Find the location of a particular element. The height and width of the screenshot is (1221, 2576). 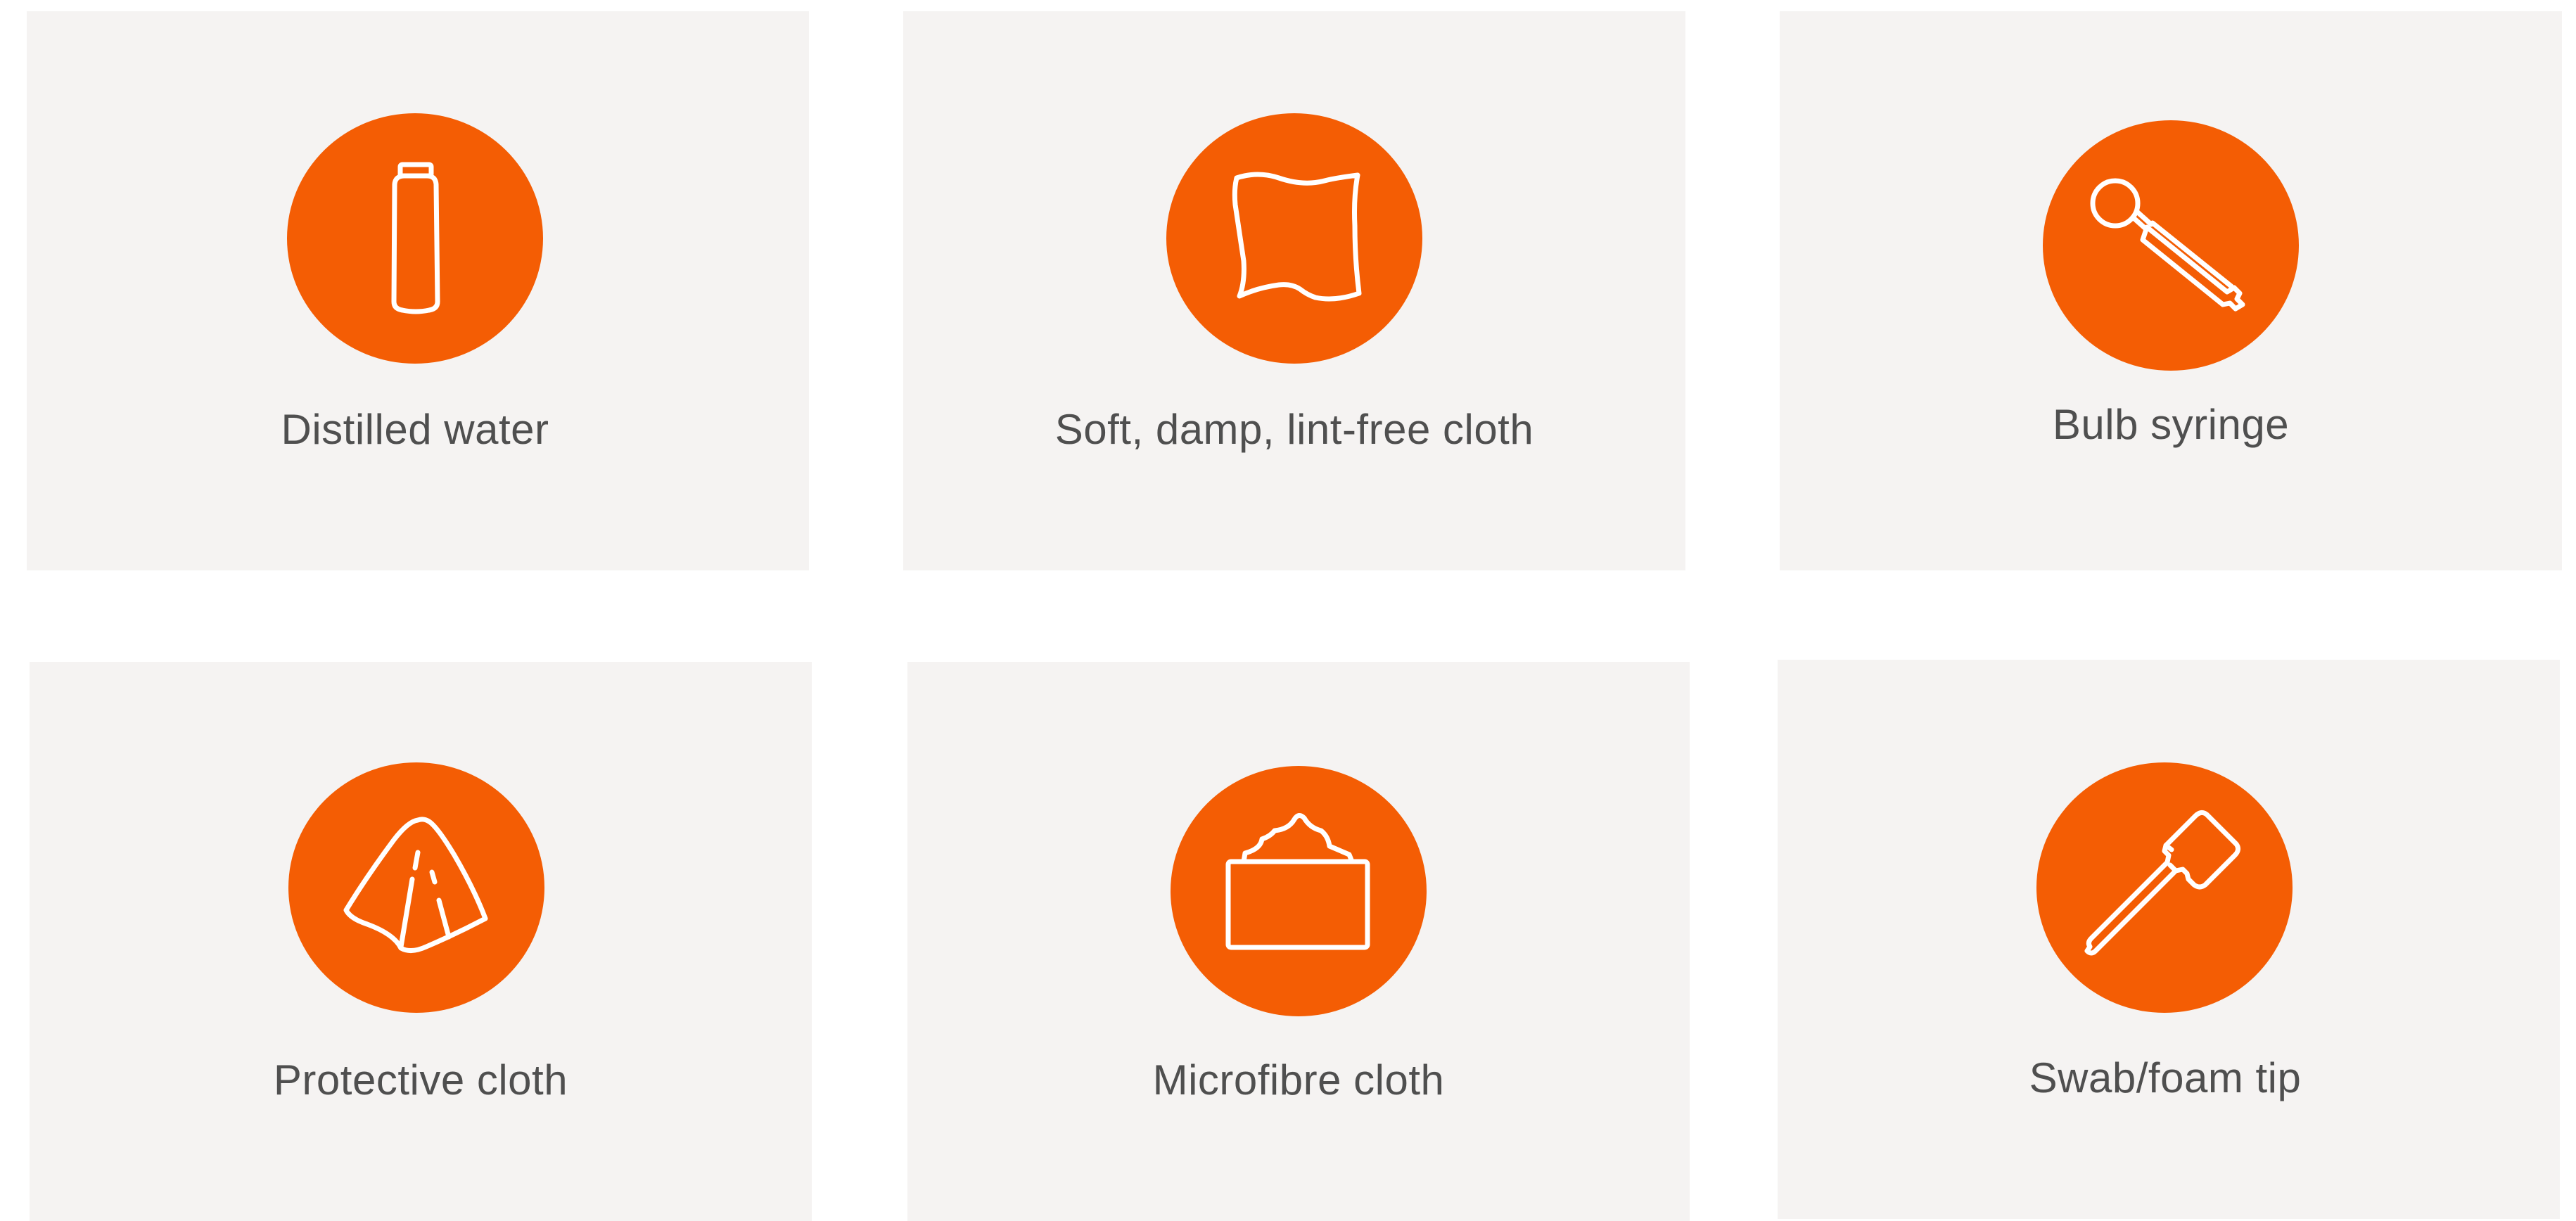

supply-label: Soft, damp, lint-free cloth is located at coordinates (1294, 429).